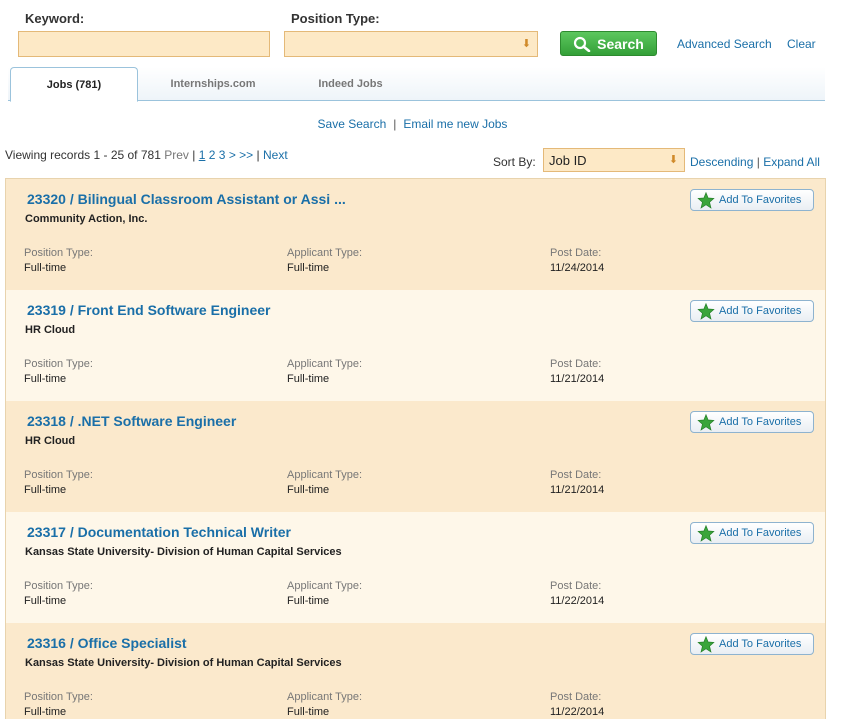 This screenshot has height=719, width=841. I want to click on job-title-link: 23316 / Office Specialist, so click(107, 643).